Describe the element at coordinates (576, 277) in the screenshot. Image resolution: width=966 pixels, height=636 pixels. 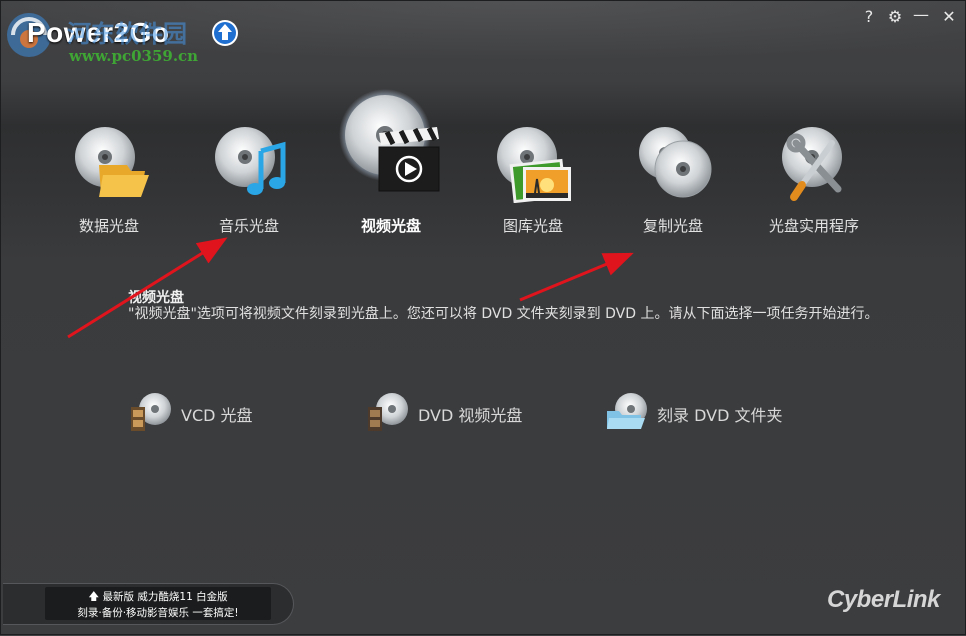
I see `red-arrow-to-copy-disc` at that location.